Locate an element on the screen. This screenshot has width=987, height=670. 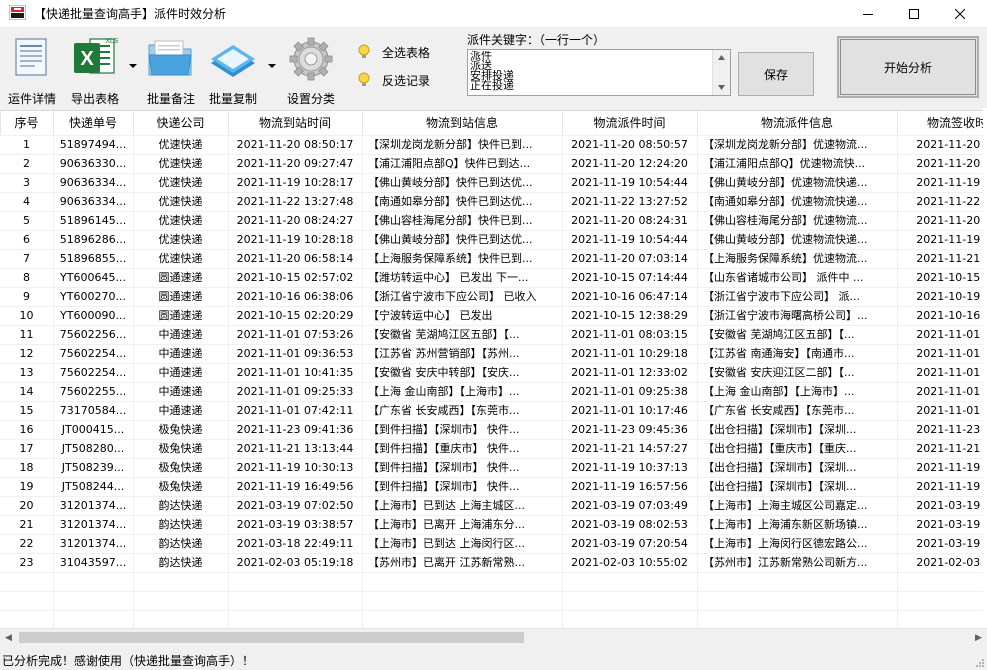
table-cell: 15 is located at coordinates (26, 410).